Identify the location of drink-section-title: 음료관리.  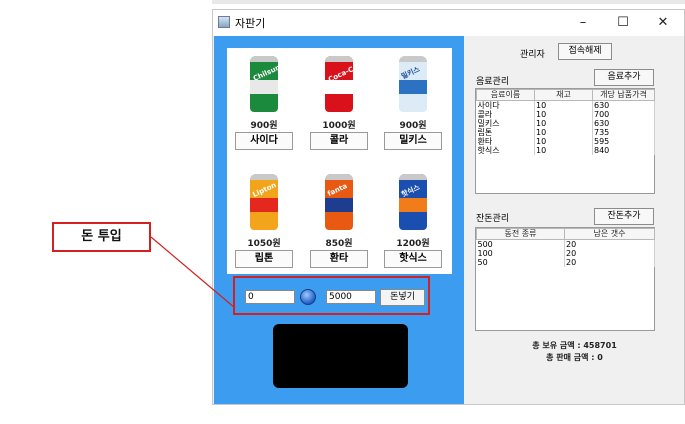
(493, 82).